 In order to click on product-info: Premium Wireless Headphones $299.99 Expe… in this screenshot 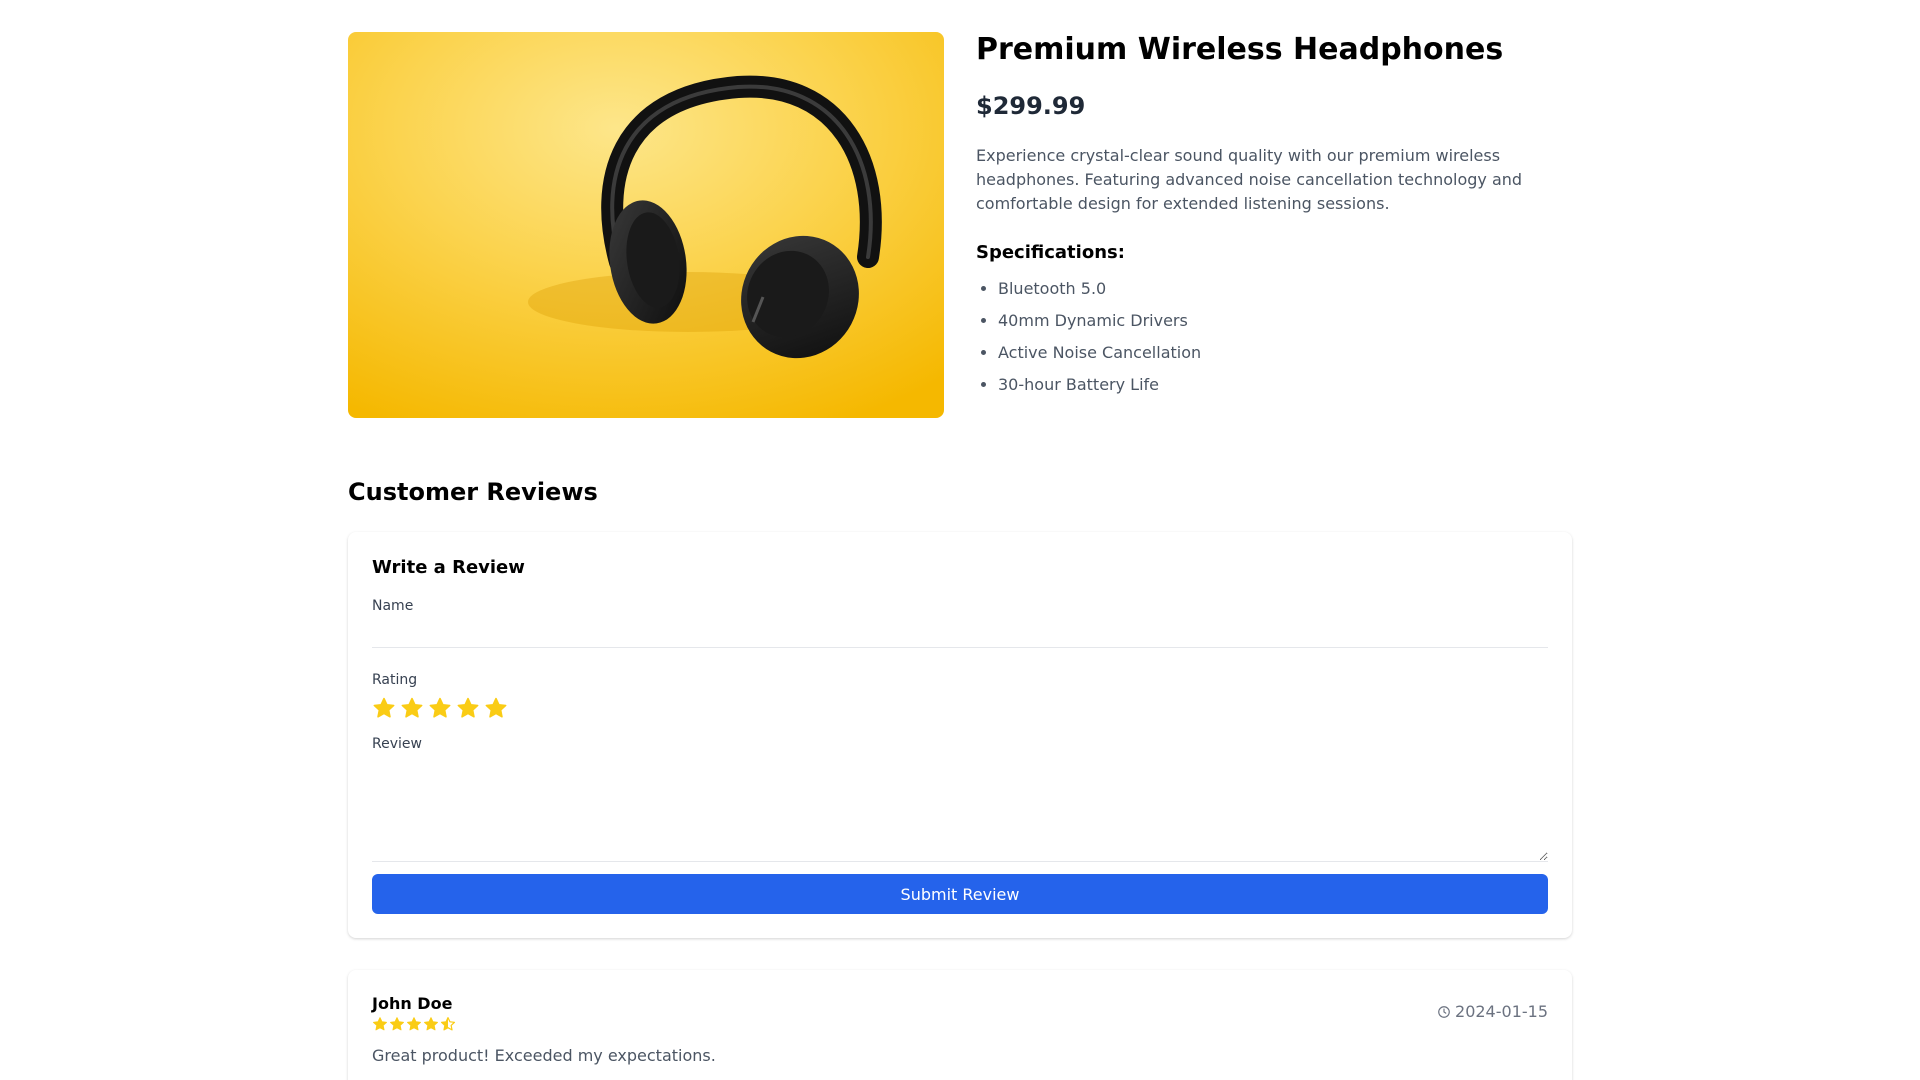, I will do `click(1274, 225)`.